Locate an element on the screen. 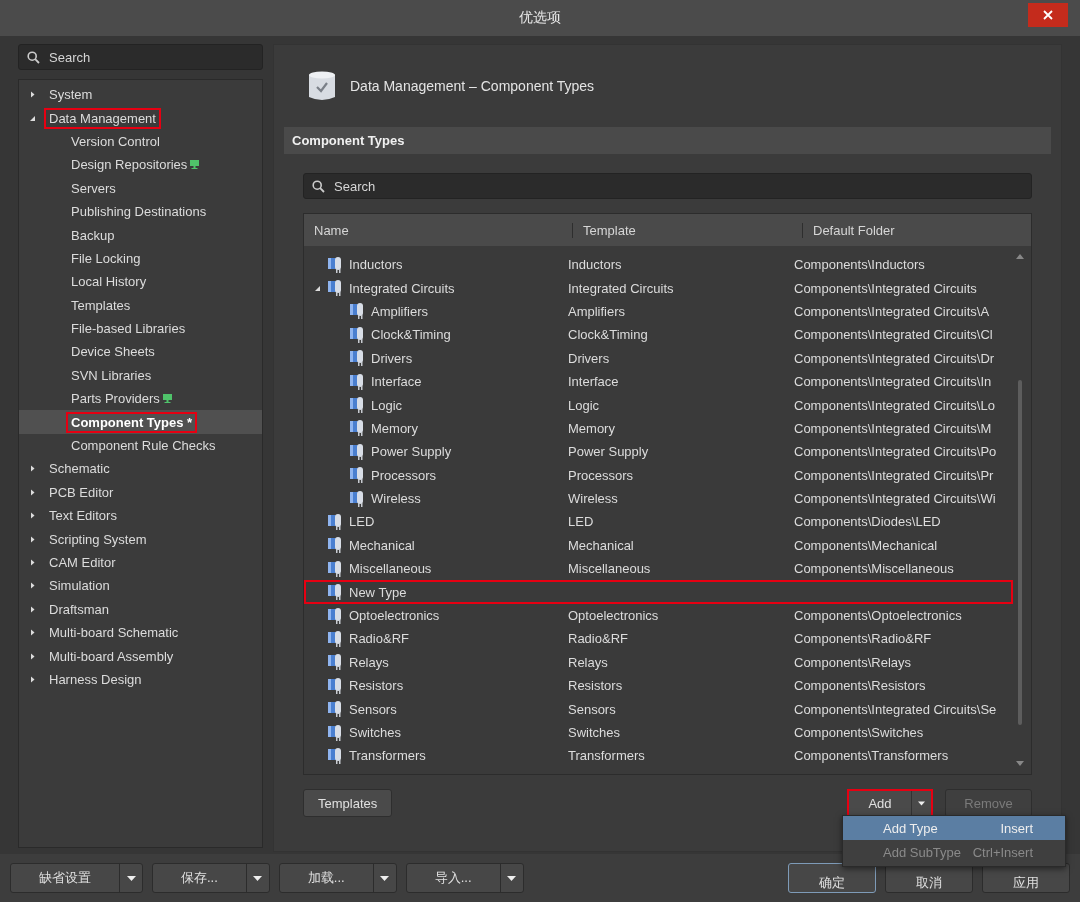  template-cell: Processors is located at coordinates (601, 475).